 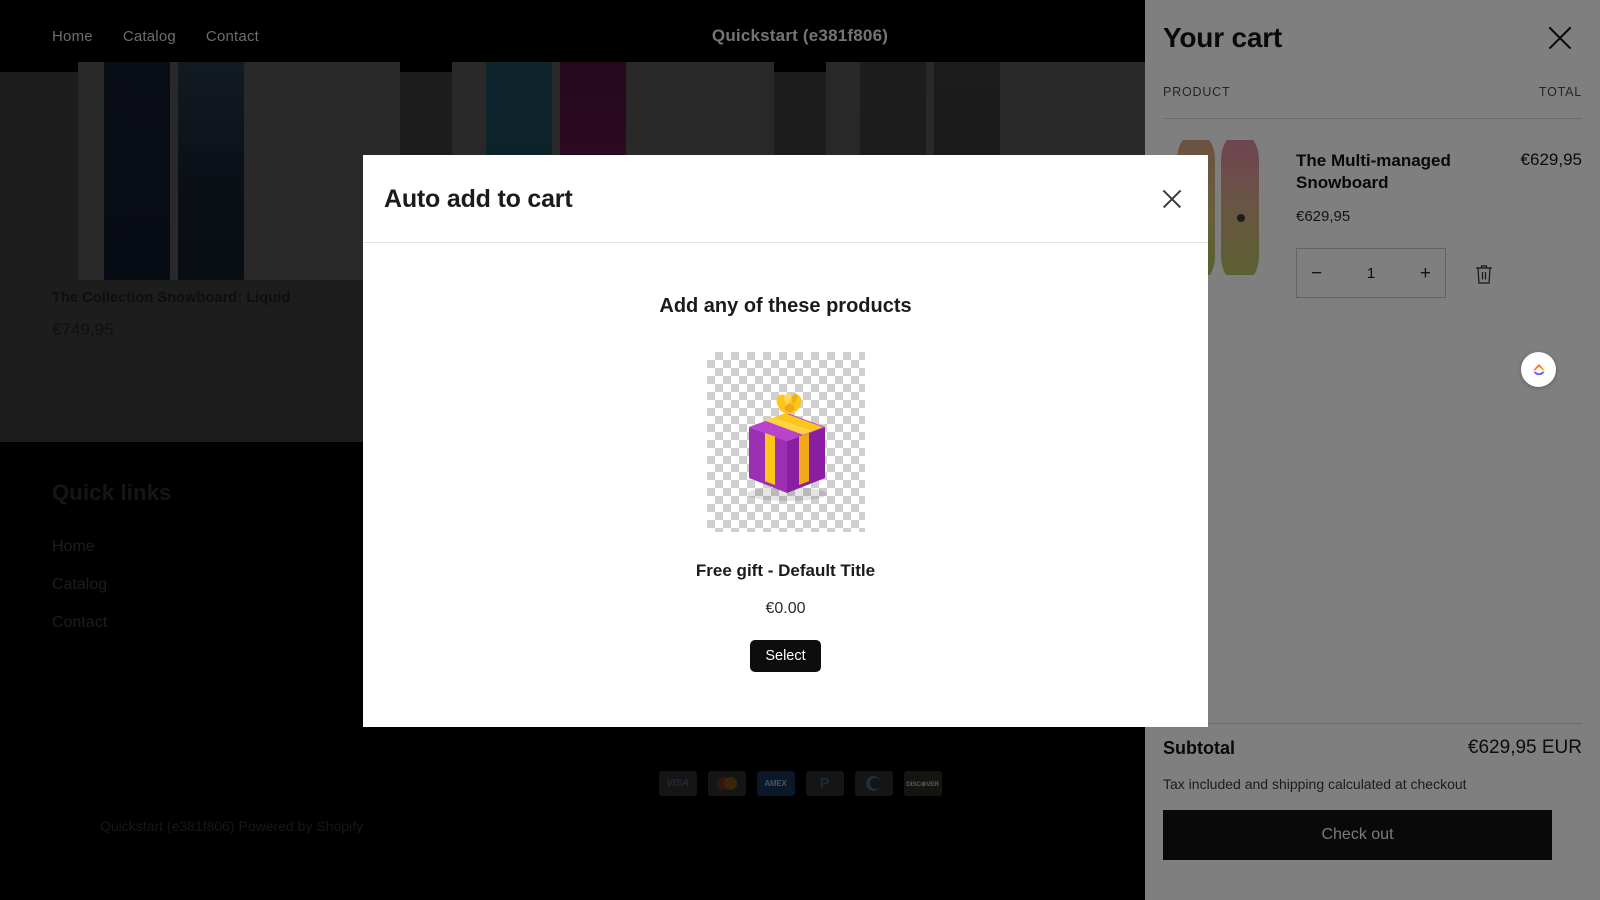 I want to click on select-gift-button: Select, so click(x=785, y=656).